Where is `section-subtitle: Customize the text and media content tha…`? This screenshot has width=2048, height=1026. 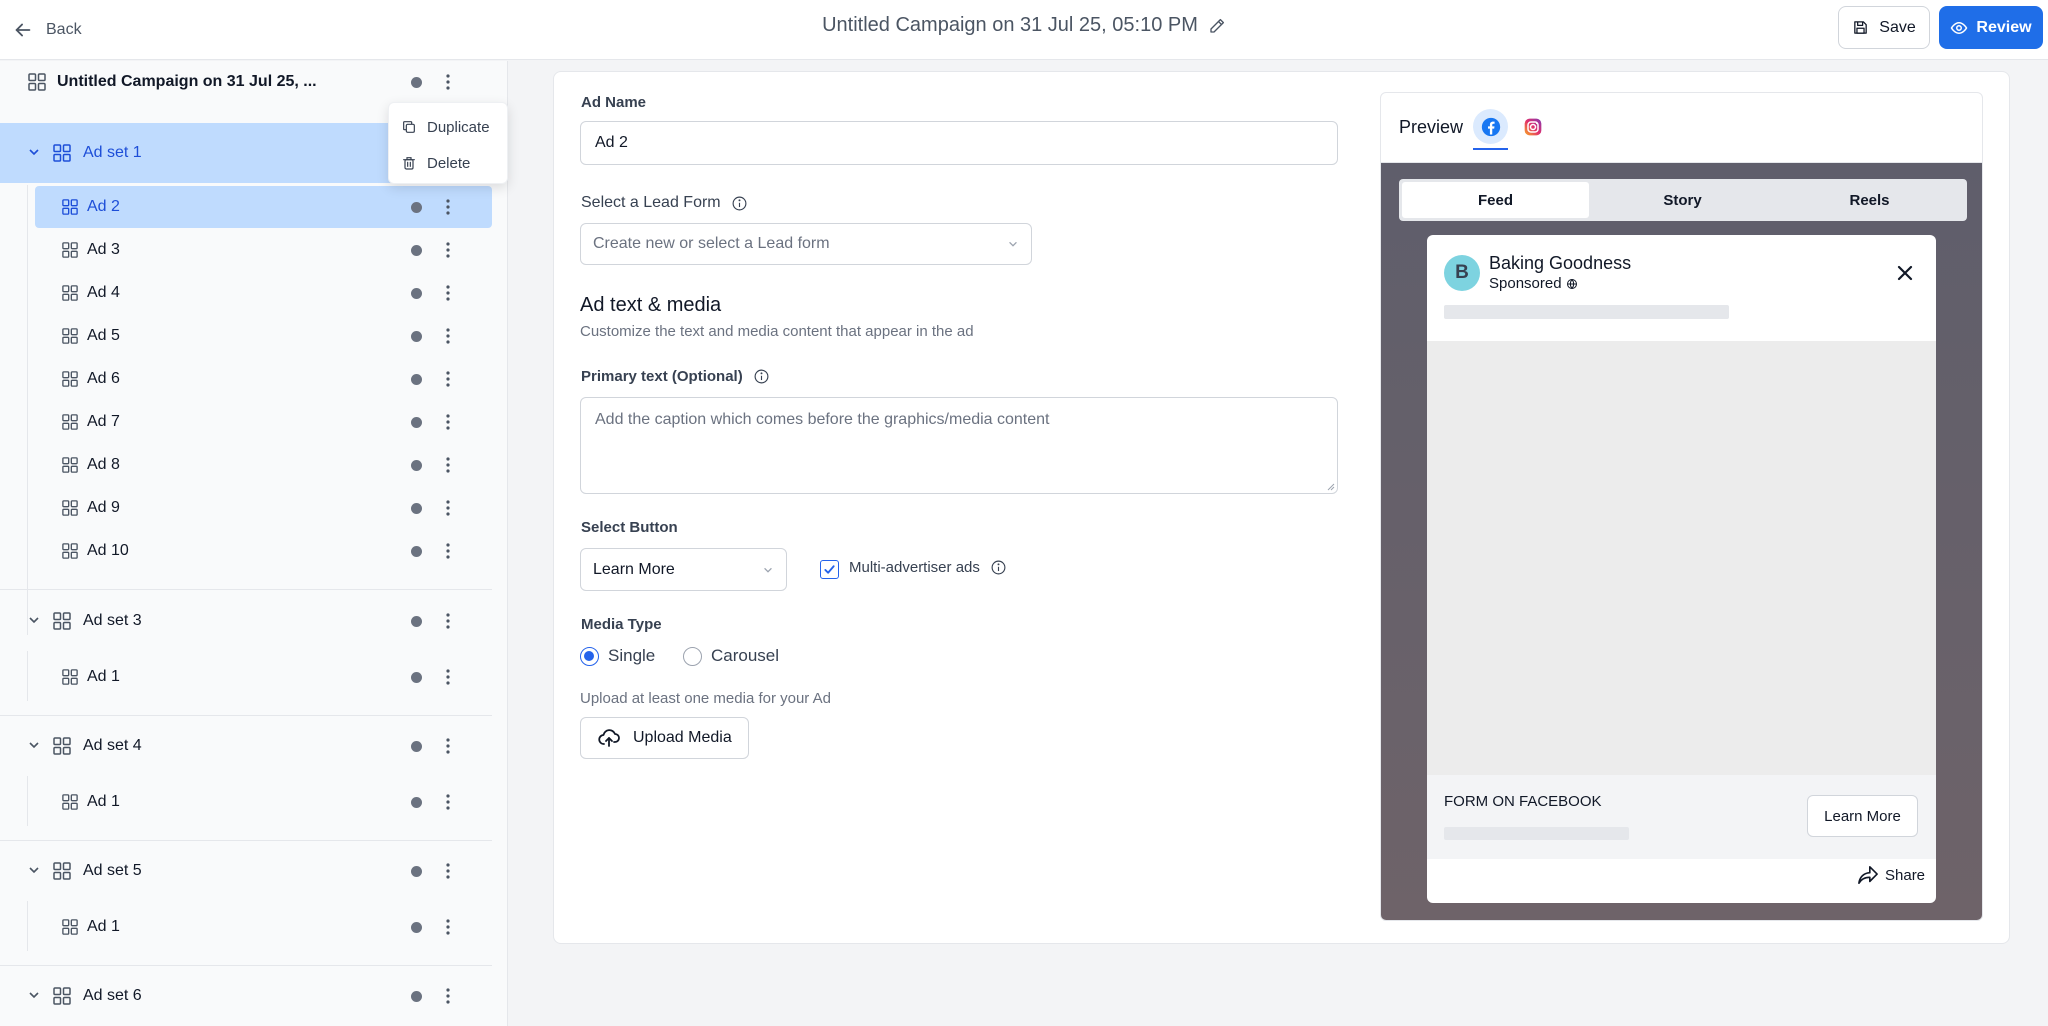
section-subtitle: Customize the text and media content tha… is located at coordinates (777, 331).